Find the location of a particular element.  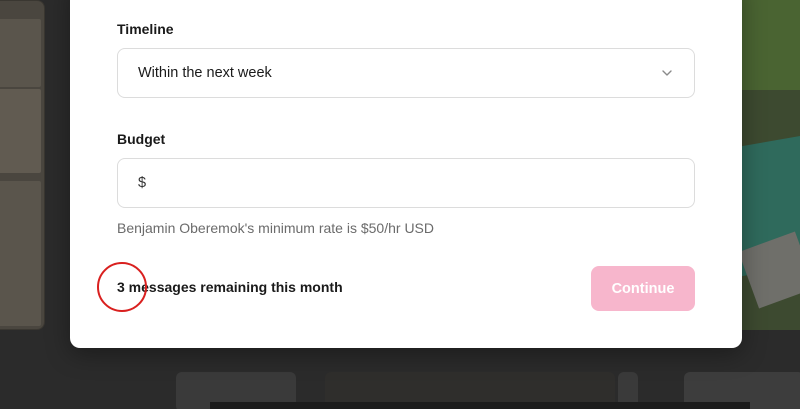

timeline-select: Within the next week is located at coordinates (406, 73).